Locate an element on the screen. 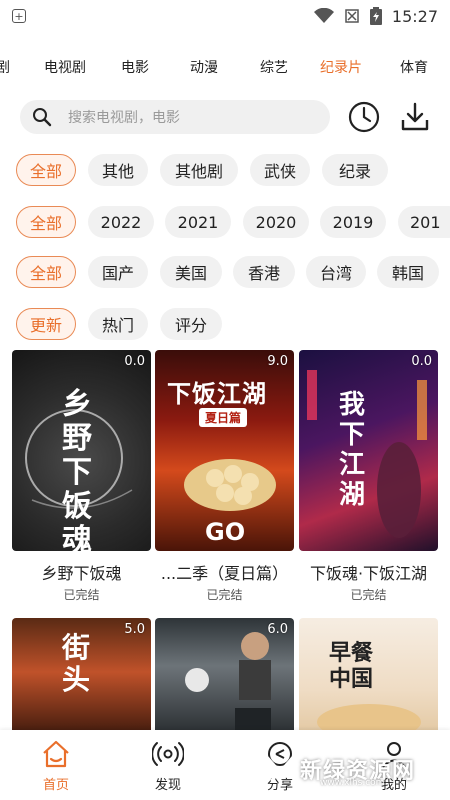  poster-image: 6.0 is located at coordinates (224, 678).